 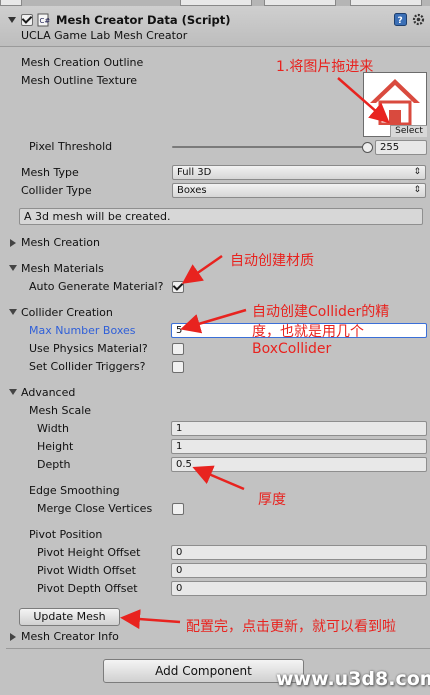 I want to click on watermark: www.u3d8.com, so click(x=353, y=679).